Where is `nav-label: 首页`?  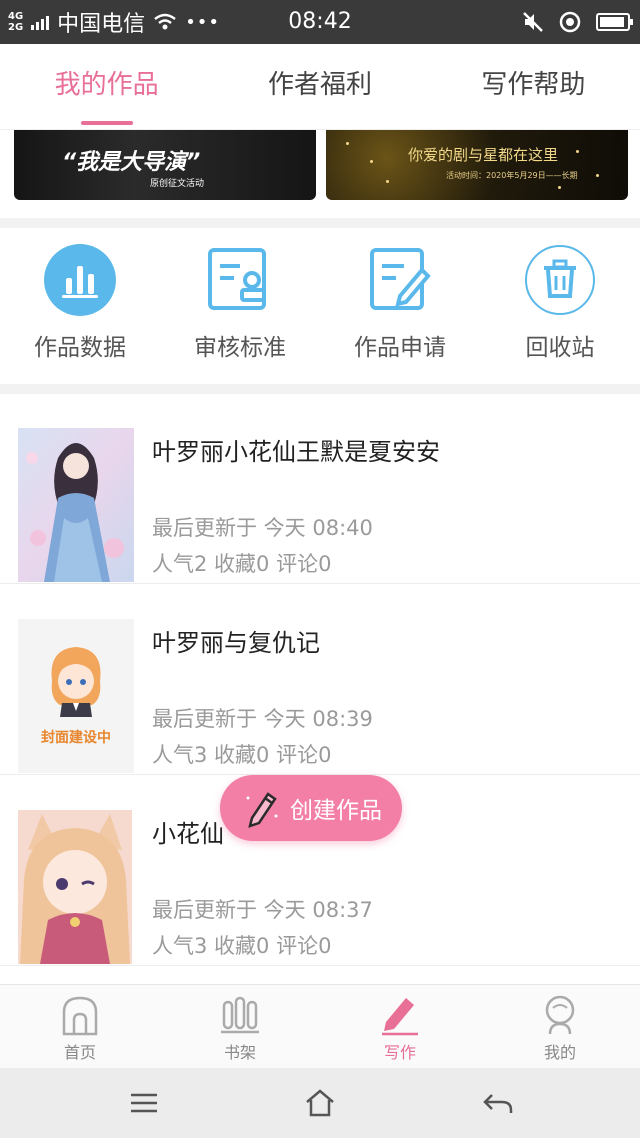 nav-label: 首页 is located at coordinates (79, 1052).